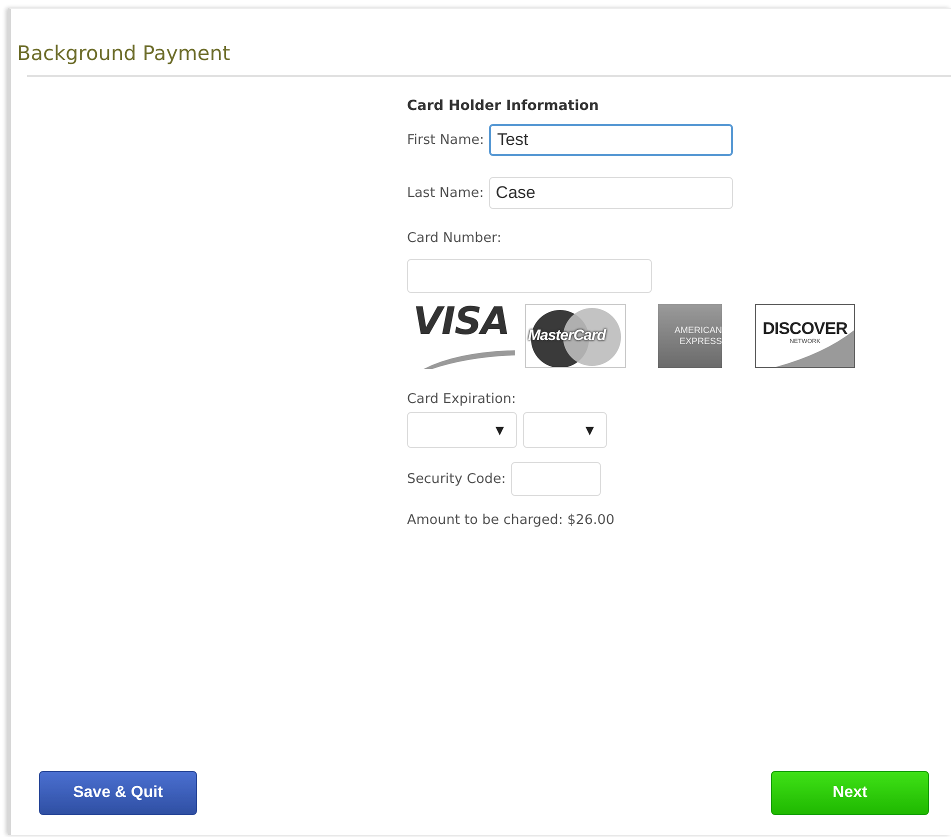 Image resolution: width=951 pixels, height=837 pixels. What do you see at coordinates (503, 106) in the screenshot?
I see `section-heading: Card Holder Information` at bounding box center [503, 106].